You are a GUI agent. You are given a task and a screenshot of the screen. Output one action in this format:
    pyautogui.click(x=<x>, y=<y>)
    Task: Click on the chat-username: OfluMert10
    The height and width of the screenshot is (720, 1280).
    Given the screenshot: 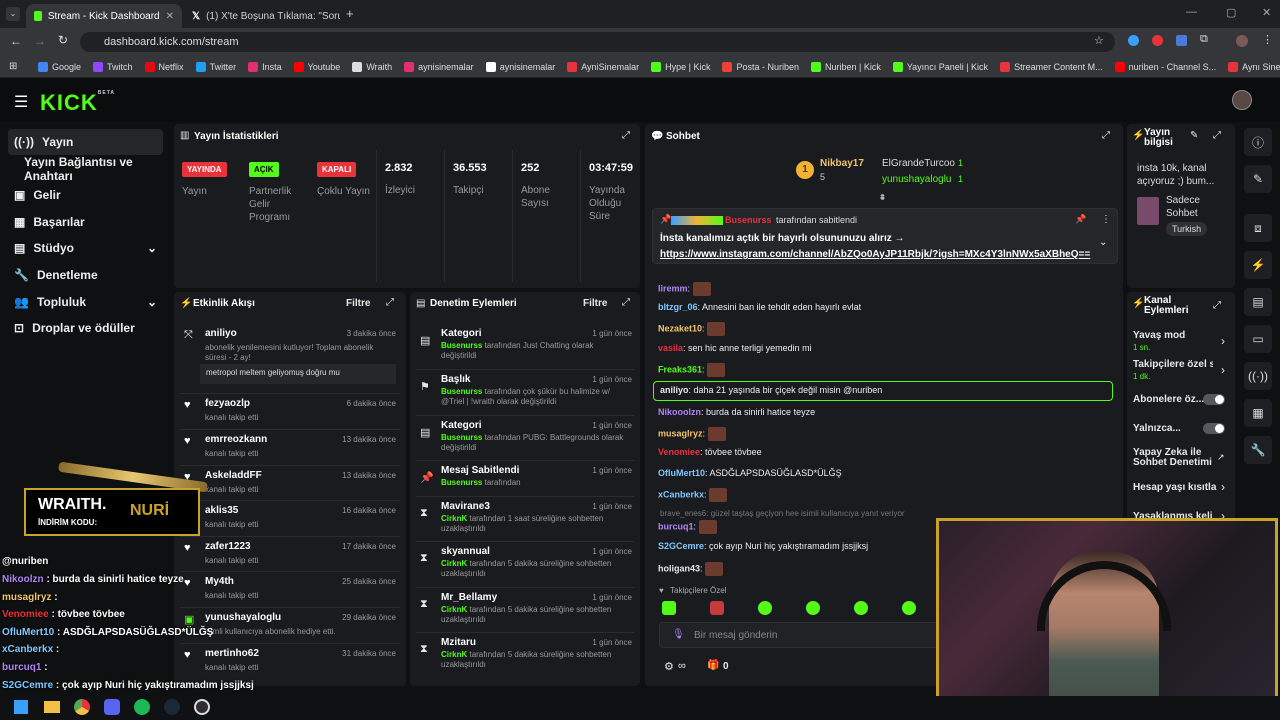 What is the action you would take?
    pyautogui.click(x=681, y=473)
    